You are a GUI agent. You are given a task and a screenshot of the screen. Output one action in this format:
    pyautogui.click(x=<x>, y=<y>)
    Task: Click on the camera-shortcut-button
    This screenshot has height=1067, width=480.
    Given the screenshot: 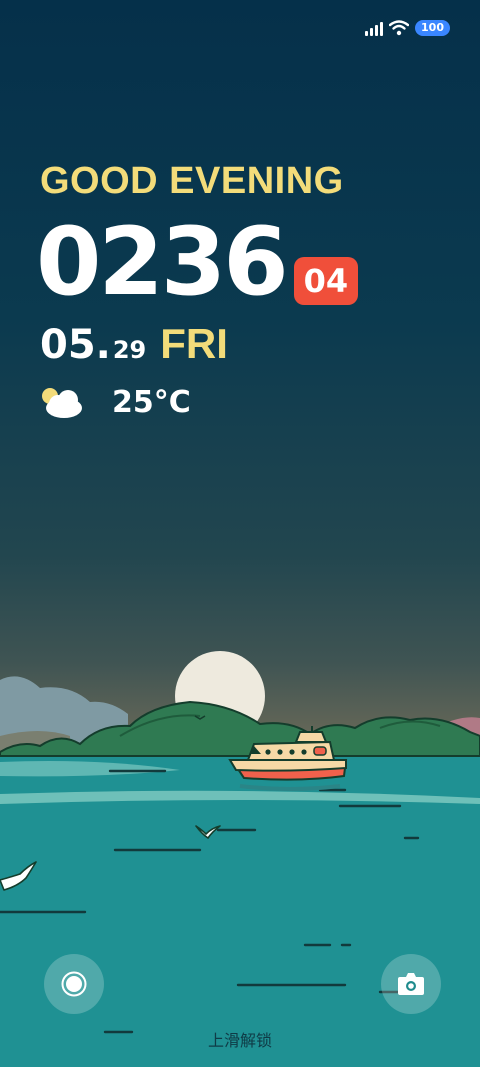 What is the action you would take?
    pyautogui.click(x=411, y=984)
    